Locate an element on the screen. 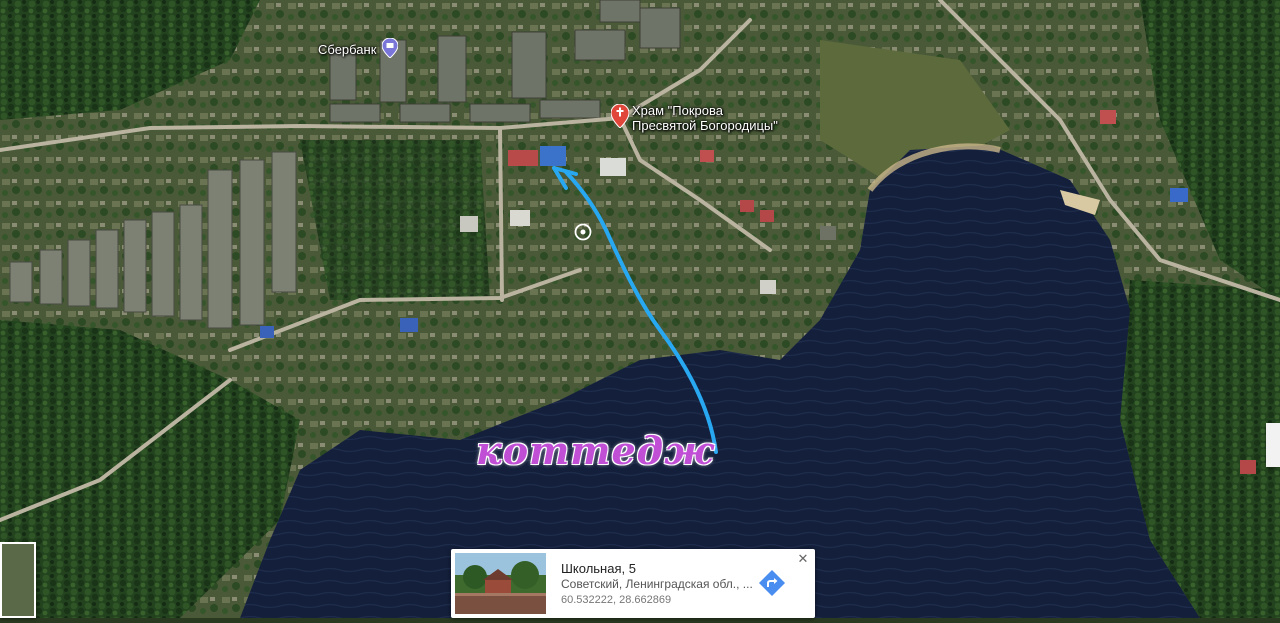  place-coordinates: 60.532222, 28.662869 is located at coordinates (616, 600).